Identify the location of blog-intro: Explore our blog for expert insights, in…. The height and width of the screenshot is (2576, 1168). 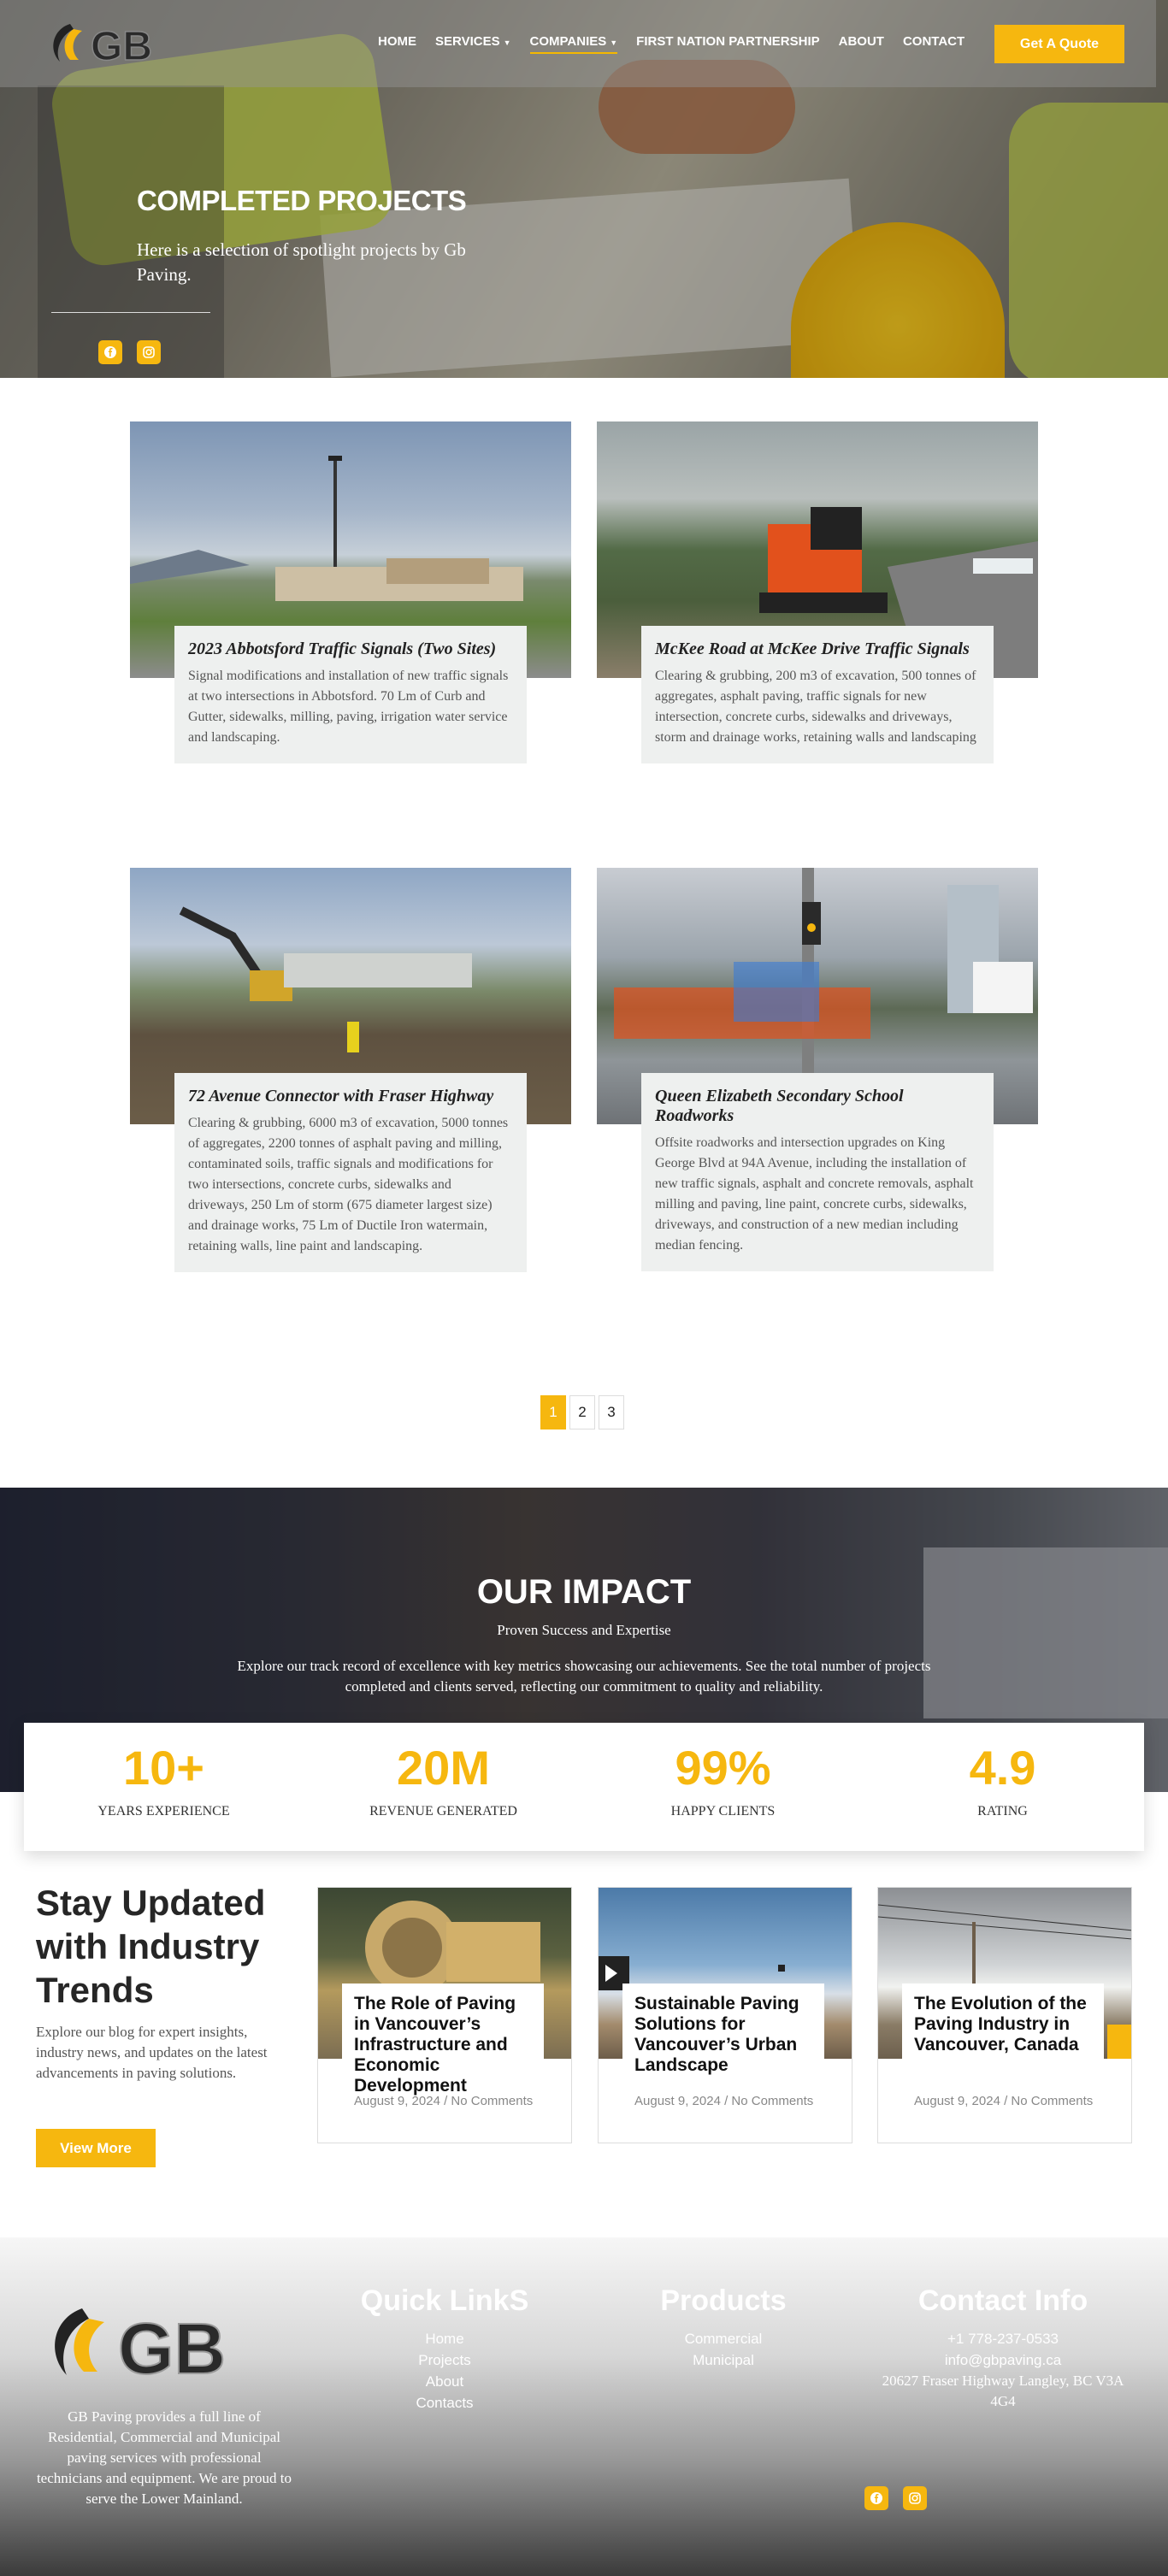
(152, 2052).